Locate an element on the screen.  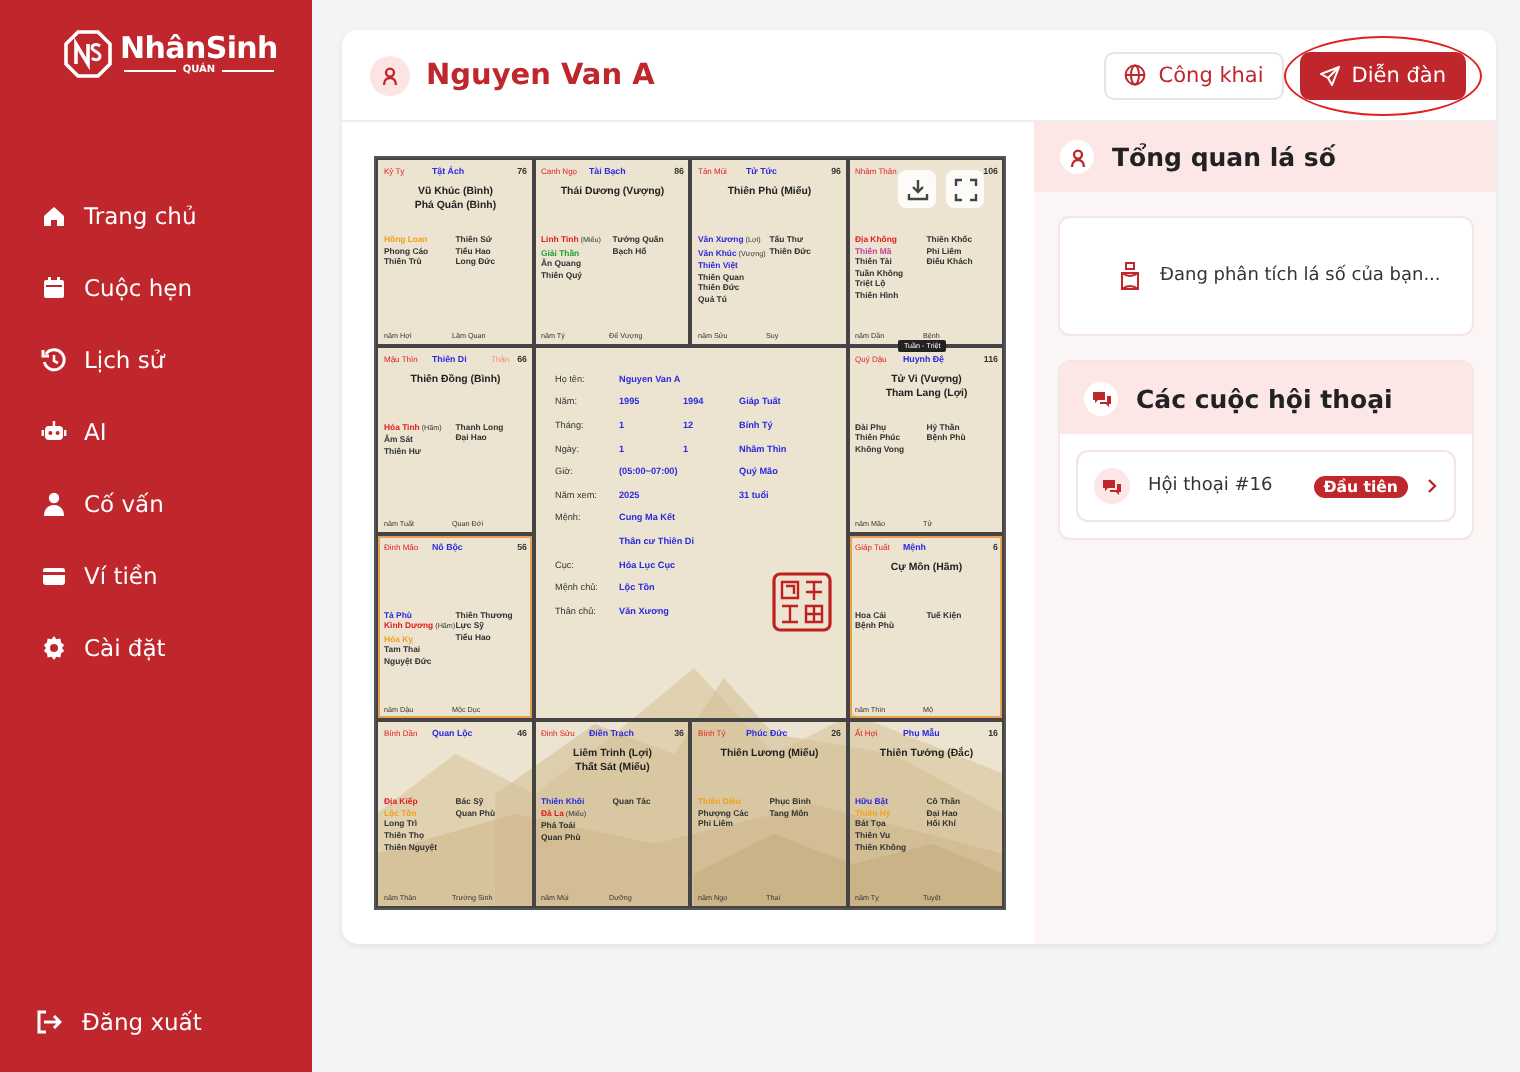
nav-item: Cố vấn is located at coordinates (156, 504).